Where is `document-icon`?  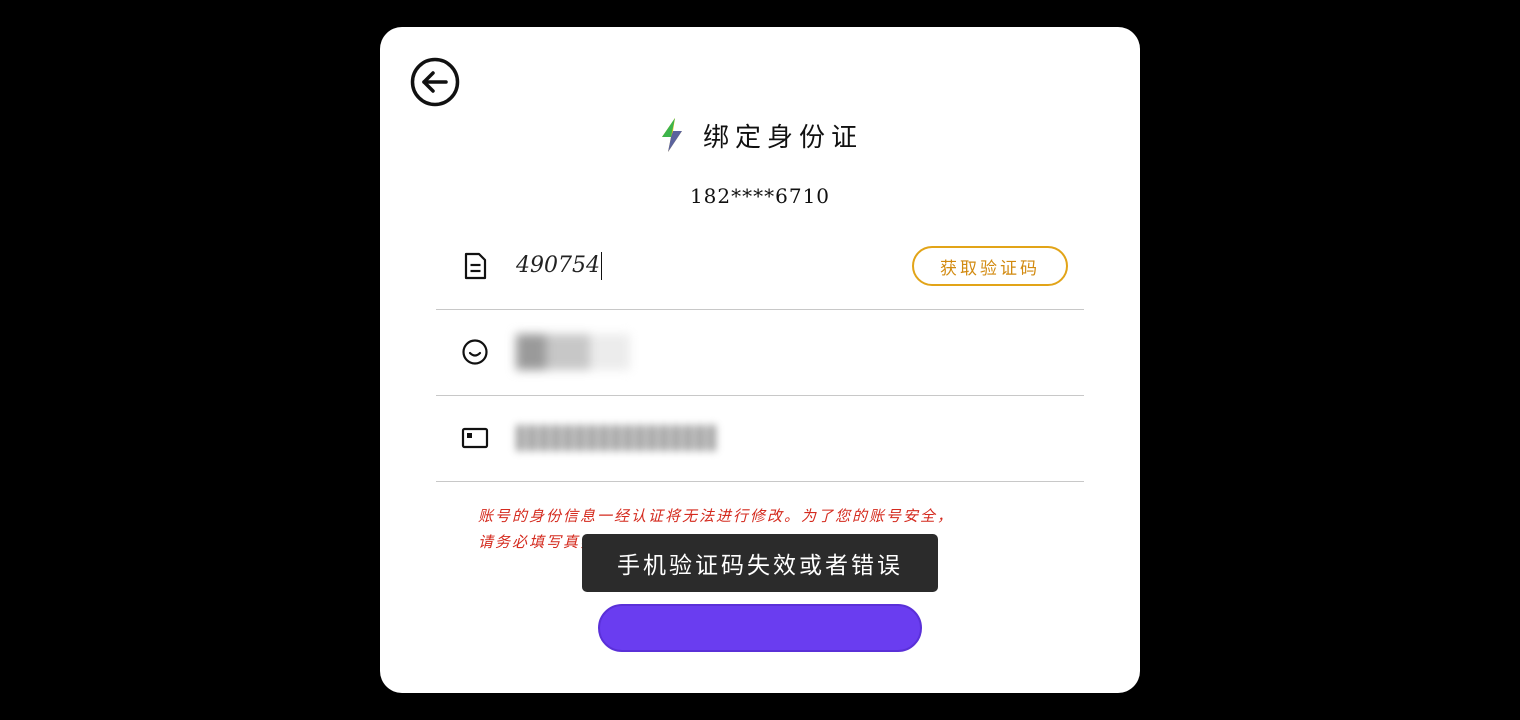
document-icon is located at coordinates (475, 266).